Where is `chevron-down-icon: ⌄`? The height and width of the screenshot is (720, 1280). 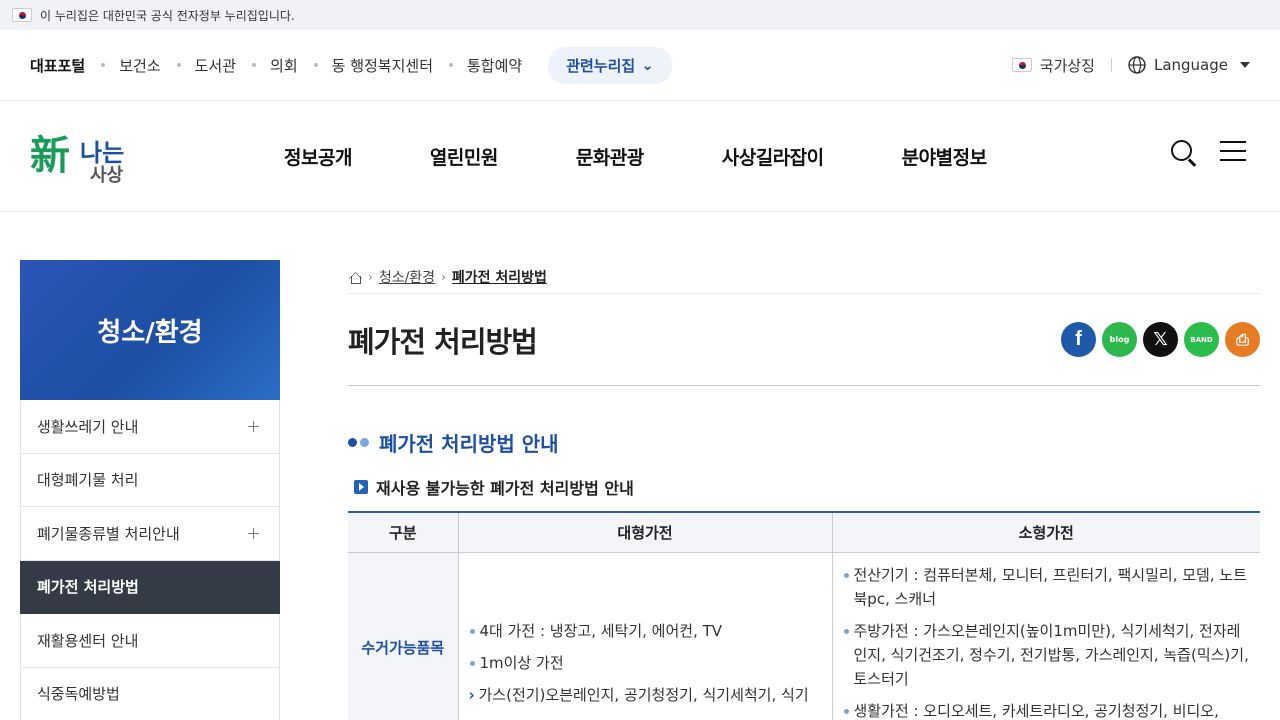 chevron-down-icon: ⌄ is located at coordinates (647, 65).